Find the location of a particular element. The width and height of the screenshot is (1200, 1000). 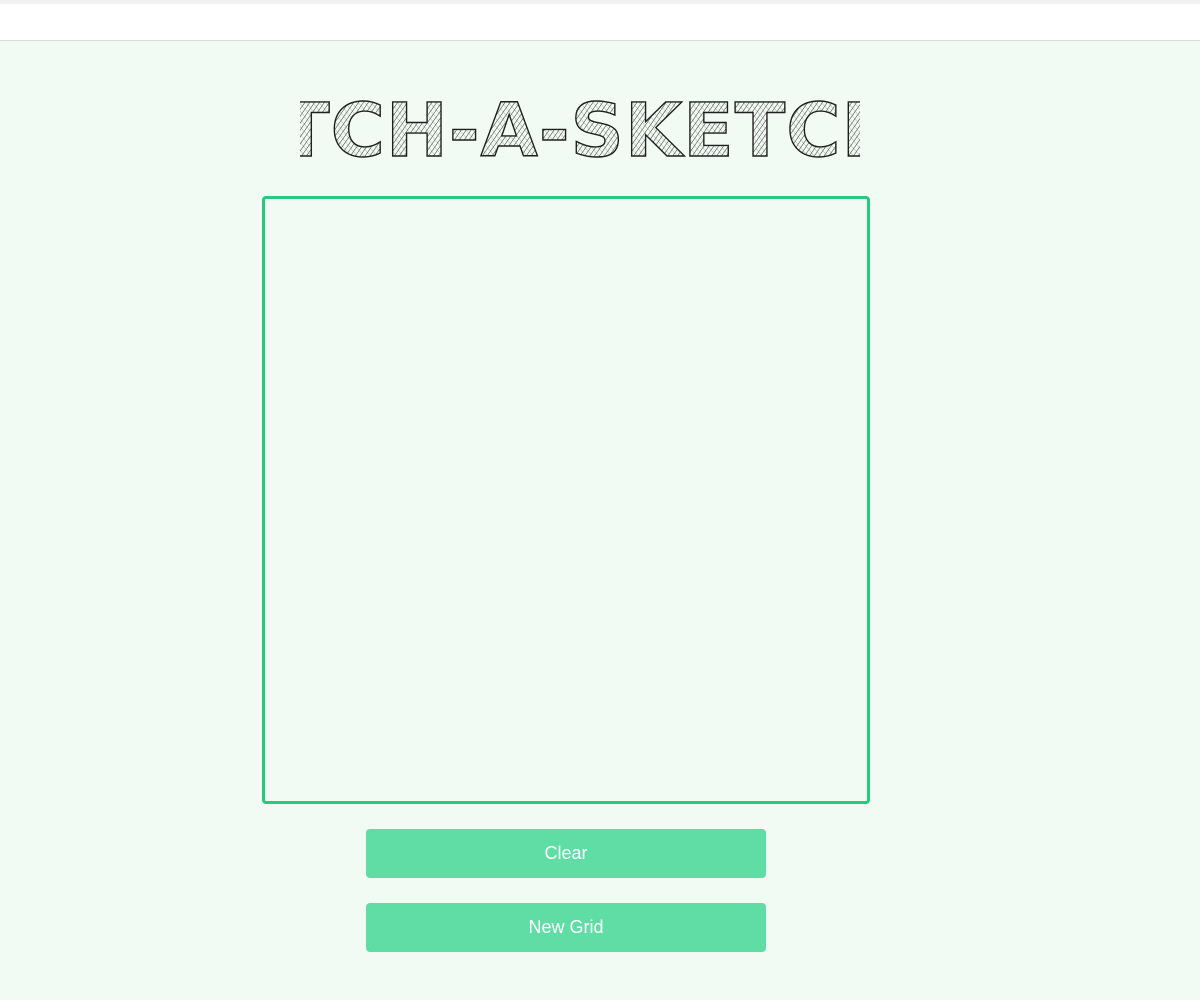

page-title: ETCH-A-SKETCH ETCH-A-SKETCH is located at coordinates (580, 128).